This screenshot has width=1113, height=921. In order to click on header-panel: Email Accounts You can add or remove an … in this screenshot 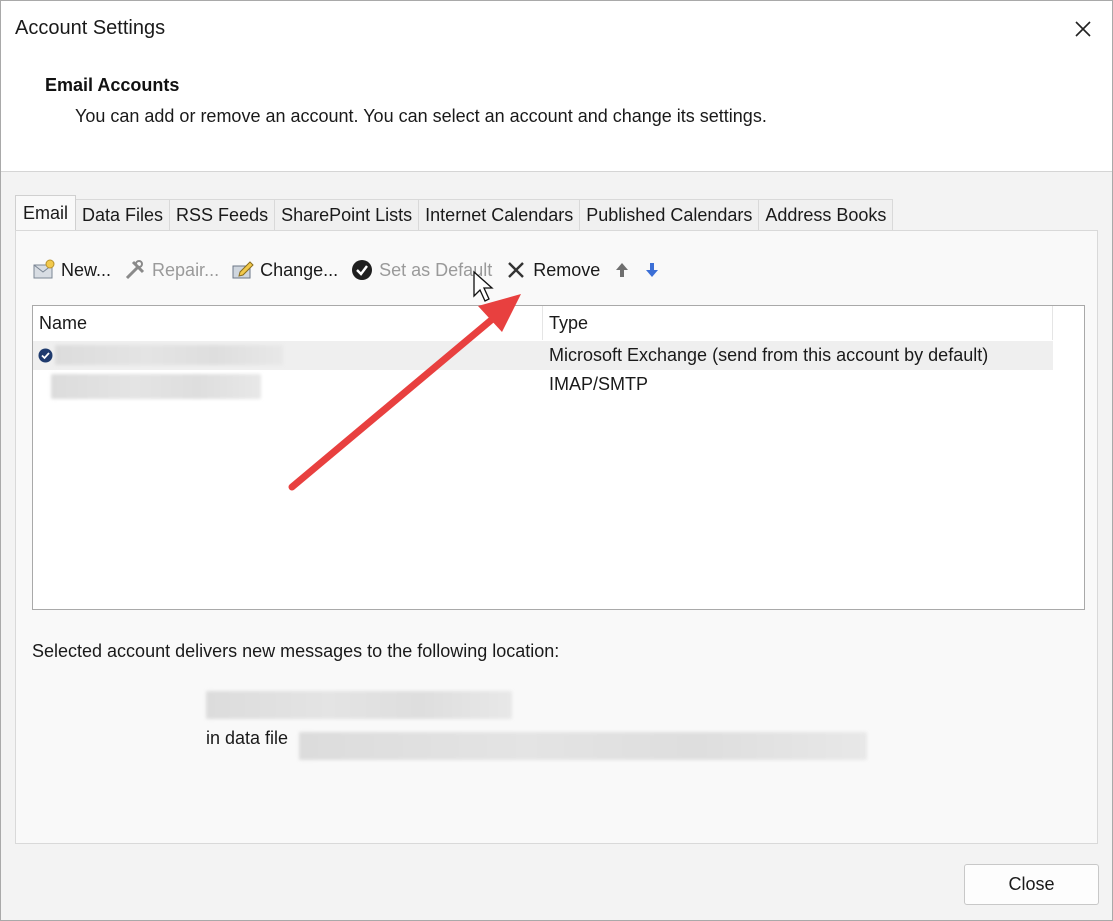, I will do `click(556, 114)`.